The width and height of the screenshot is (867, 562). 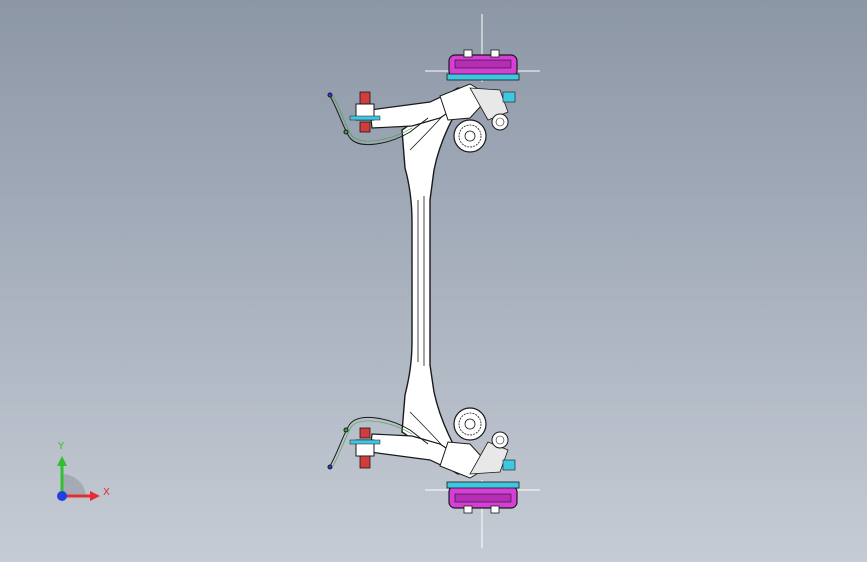 I want to click on bottom-gear-assembly, so click(x=481, y=428).